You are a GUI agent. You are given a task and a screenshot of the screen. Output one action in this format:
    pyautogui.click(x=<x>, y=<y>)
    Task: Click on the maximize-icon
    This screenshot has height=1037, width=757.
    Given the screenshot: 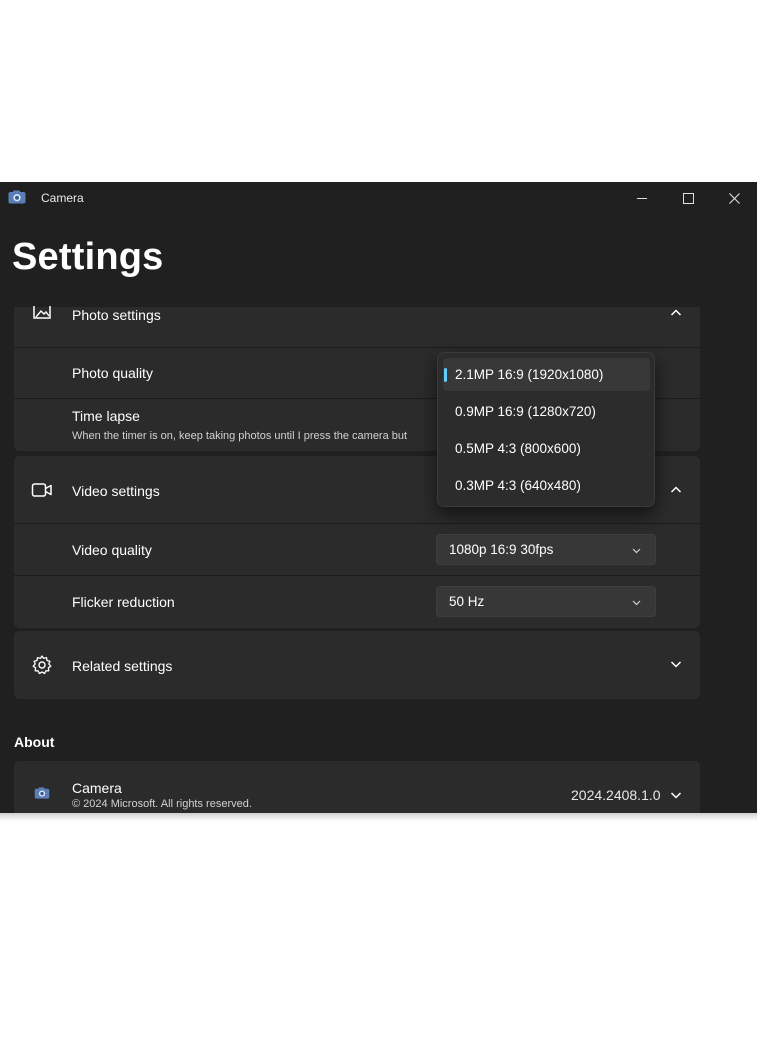 What is the action you would take?
    pyautogui.click(x=688, y=198)
    